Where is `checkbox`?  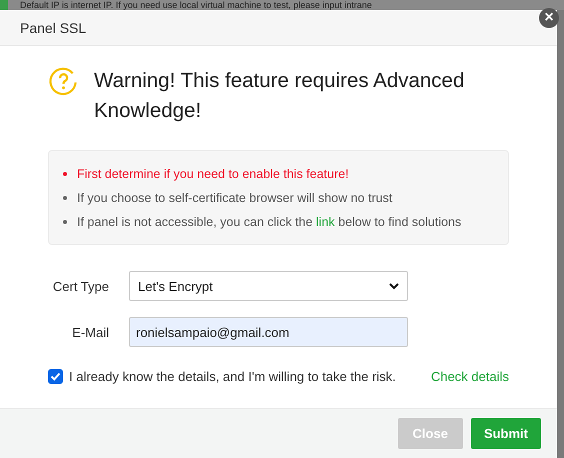 checkbox is located at coordinates (55, 376).